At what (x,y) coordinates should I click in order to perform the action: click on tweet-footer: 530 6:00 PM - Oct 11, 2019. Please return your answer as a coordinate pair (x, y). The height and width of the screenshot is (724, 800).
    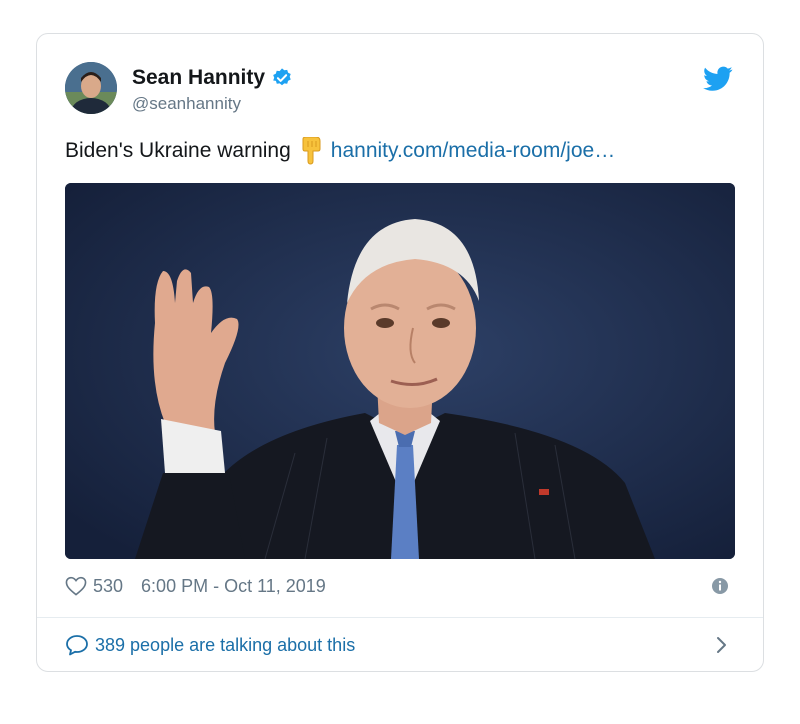
    Looking at the image, I should click on (400, 586).